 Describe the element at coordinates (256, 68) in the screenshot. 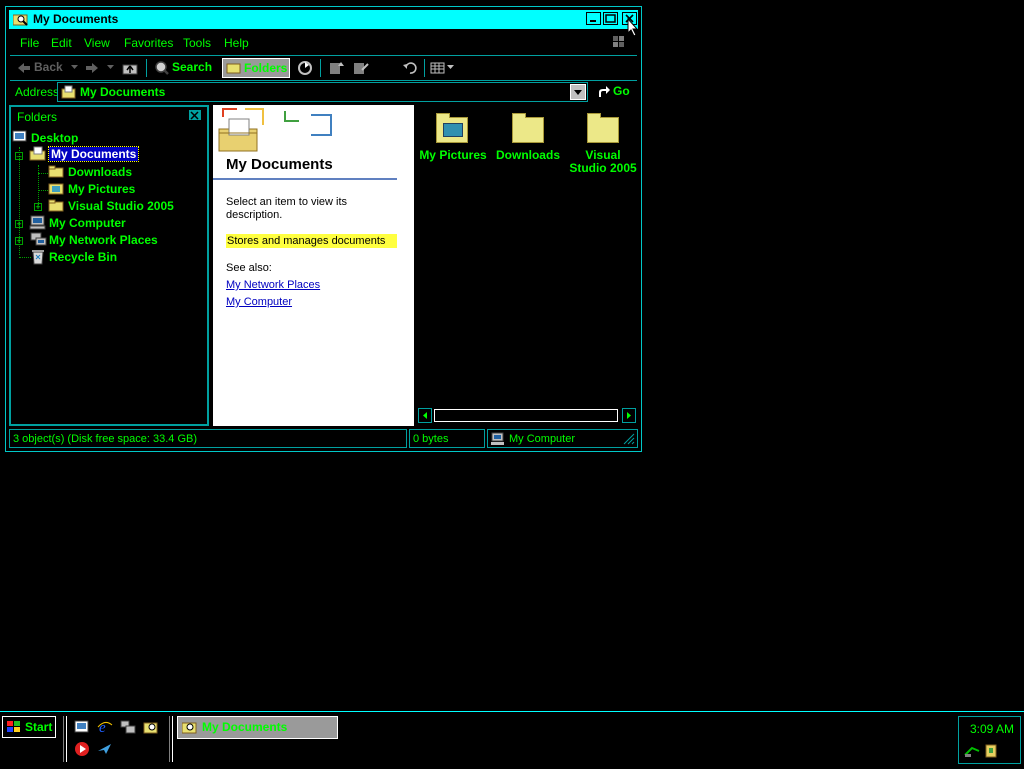

I see `folders-button: Folders` at that location.